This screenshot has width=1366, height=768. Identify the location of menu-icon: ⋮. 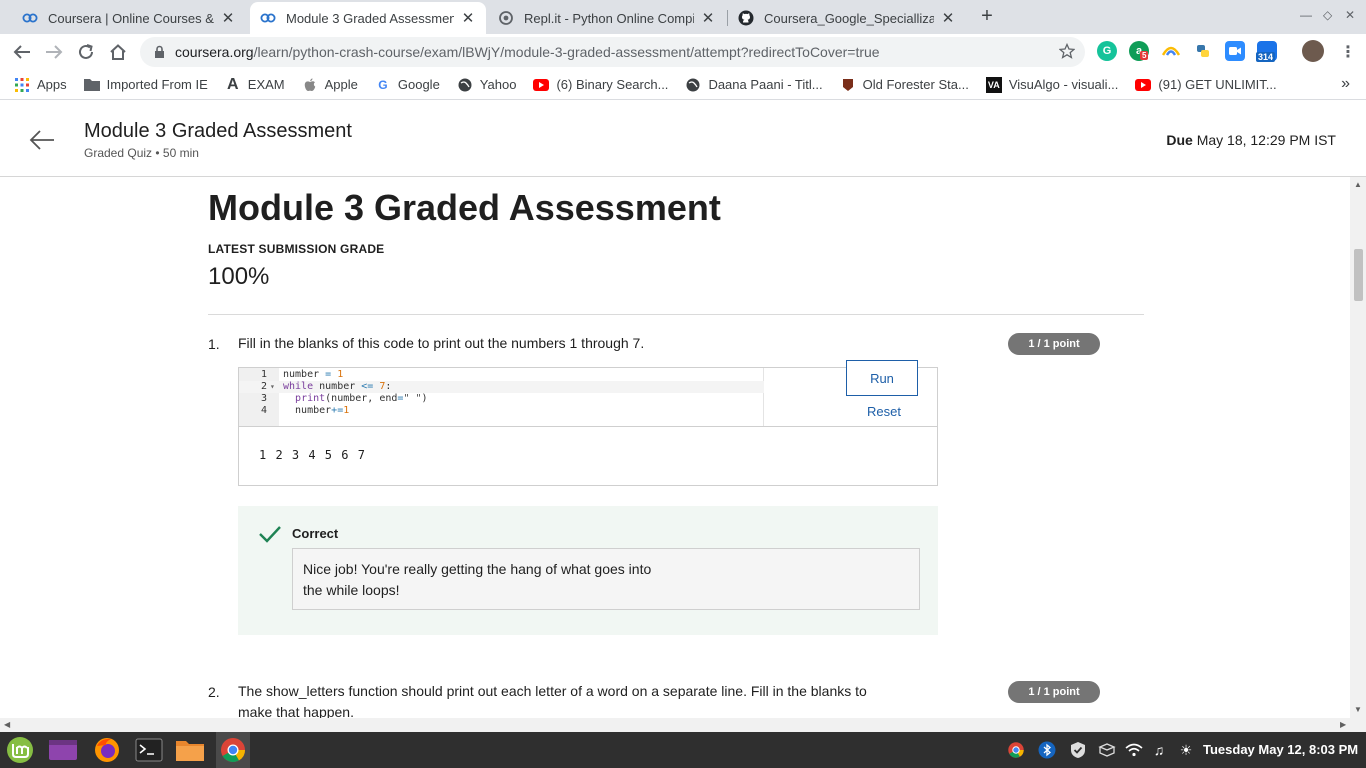
(1348, 52).